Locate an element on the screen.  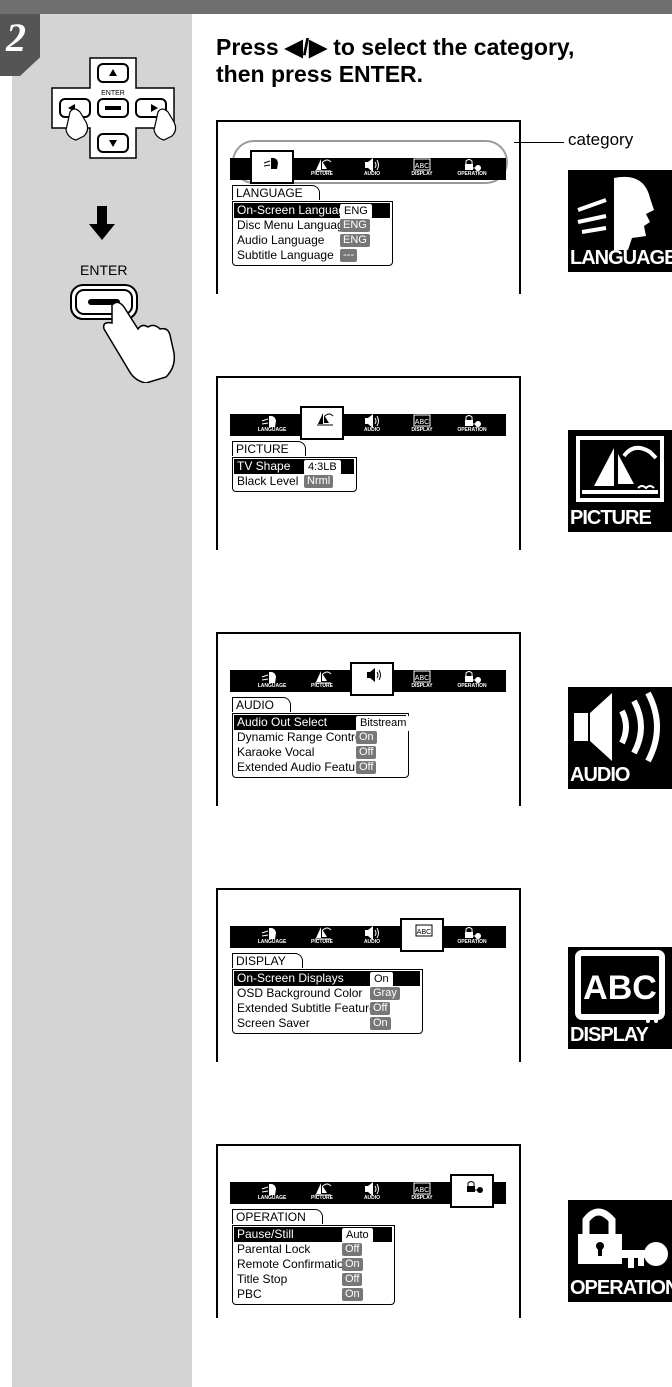
category-tab-bar: LANGUAGE PICTURE AUDIO ABC OPERATION is located at coordinates (368, 935).